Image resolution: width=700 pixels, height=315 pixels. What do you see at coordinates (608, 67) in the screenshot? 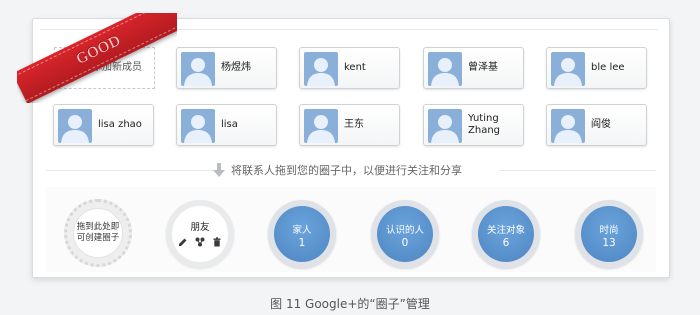
I see `contact-name: ble lee` at bounding box center [608, 67].